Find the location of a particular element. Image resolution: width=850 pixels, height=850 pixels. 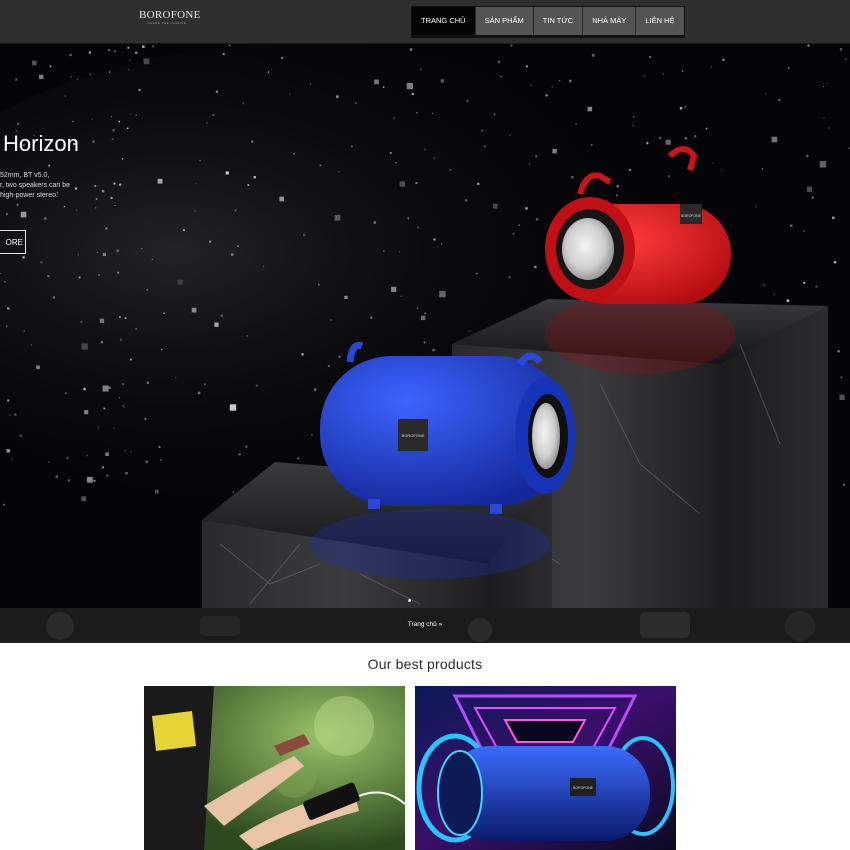

logo-text: BOROFONE is located at coordinates (170, 15).